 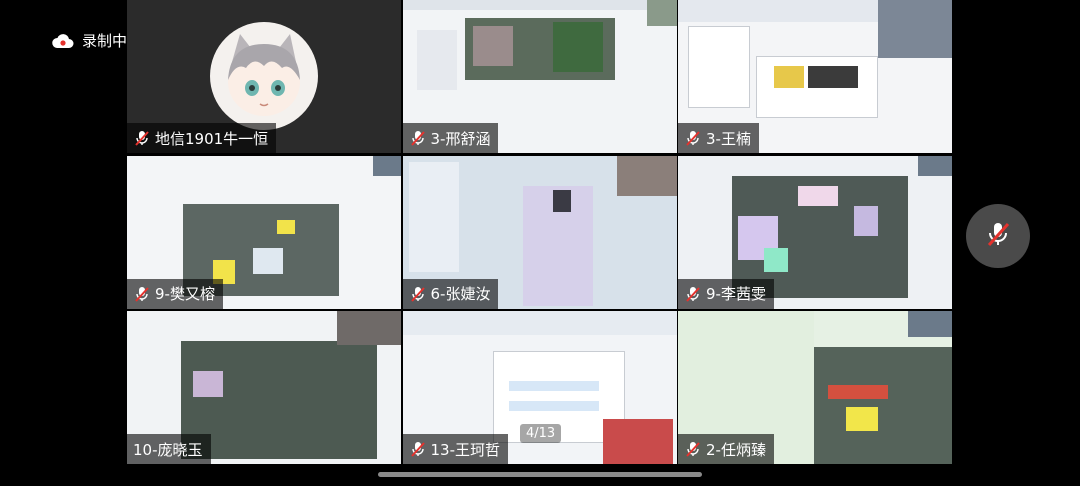 I want to click on participant-name: 9-李茜雯, so click(x=736, y=294).